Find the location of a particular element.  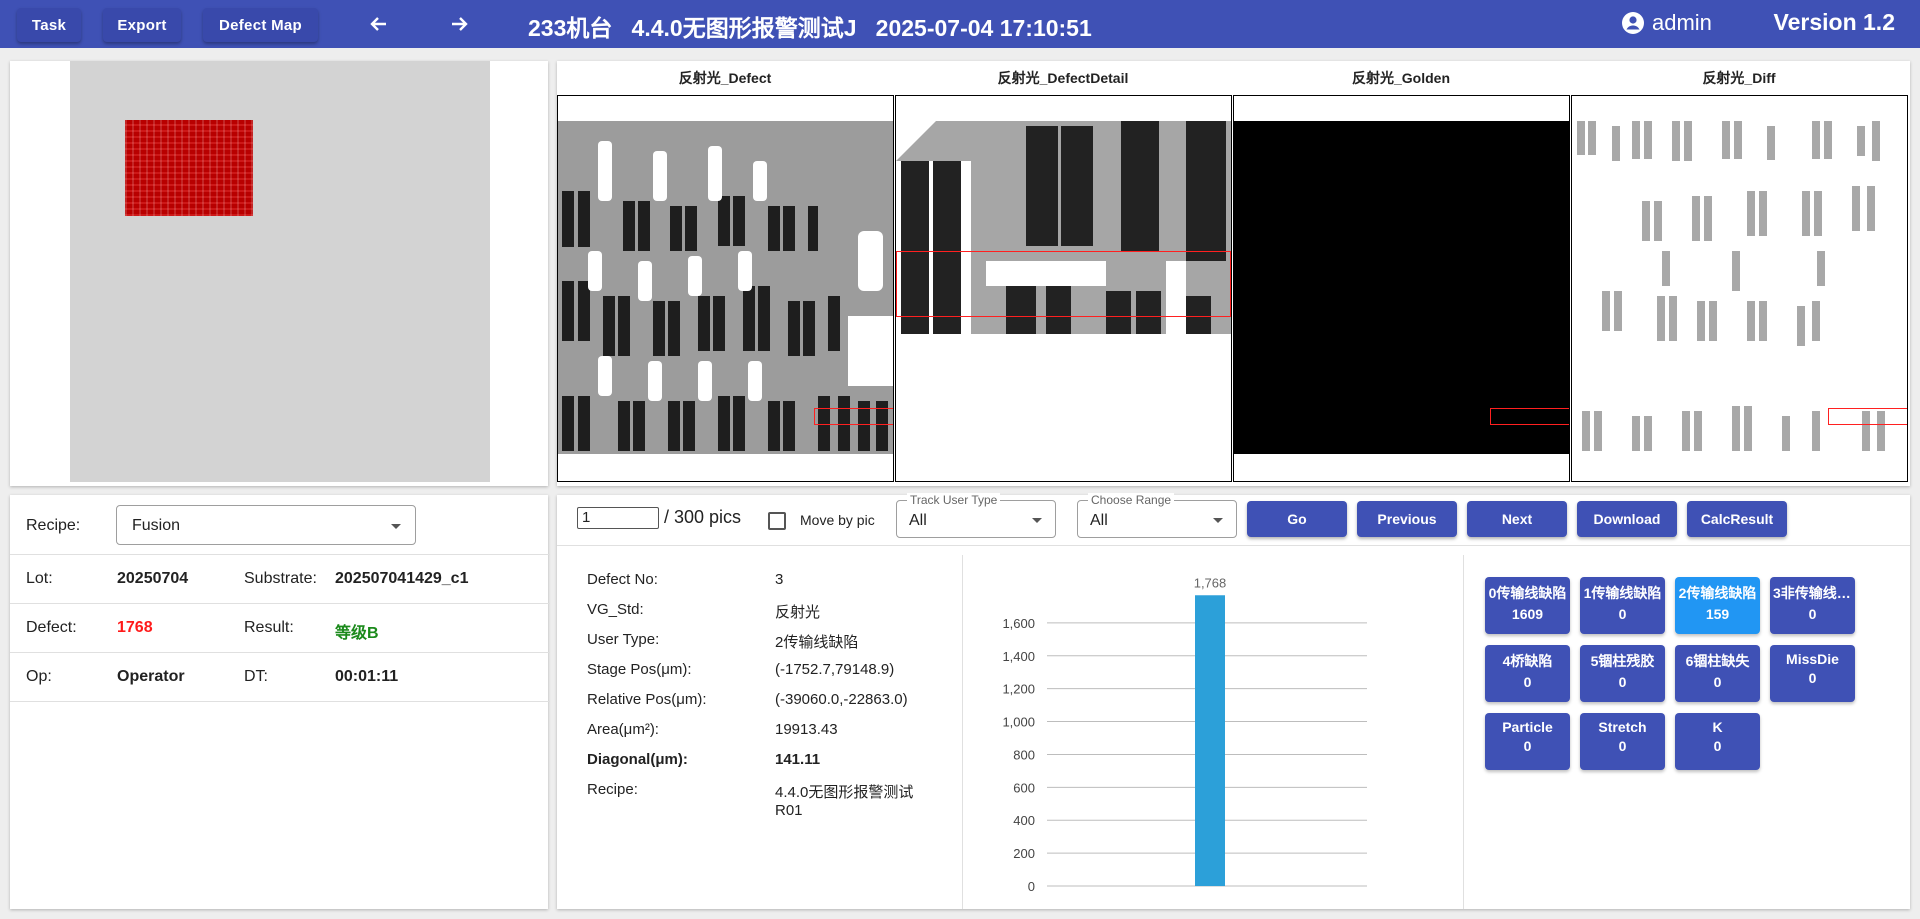

defect-type-chip: Particle 0 is located at coordinates (1527, 741).